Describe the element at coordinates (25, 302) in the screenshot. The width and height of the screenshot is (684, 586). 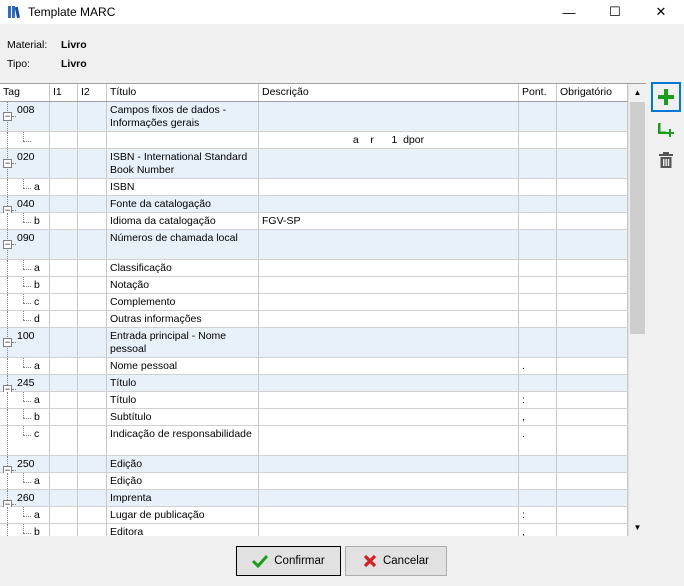
I see `tag-cell: c` at that location.